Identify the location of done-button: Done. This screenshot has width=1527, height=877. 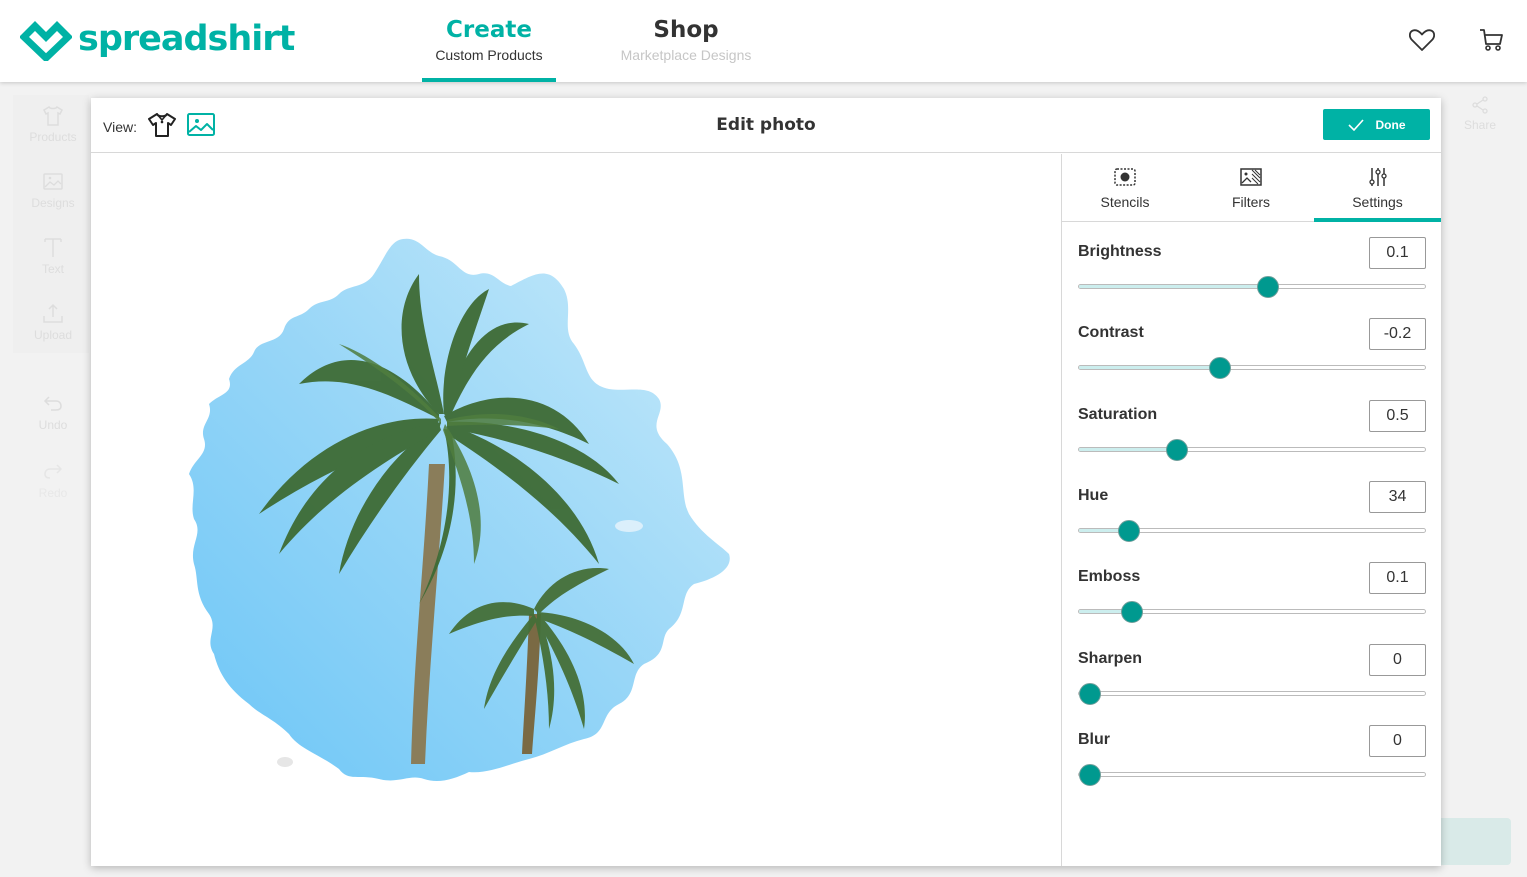
(1376, 124).